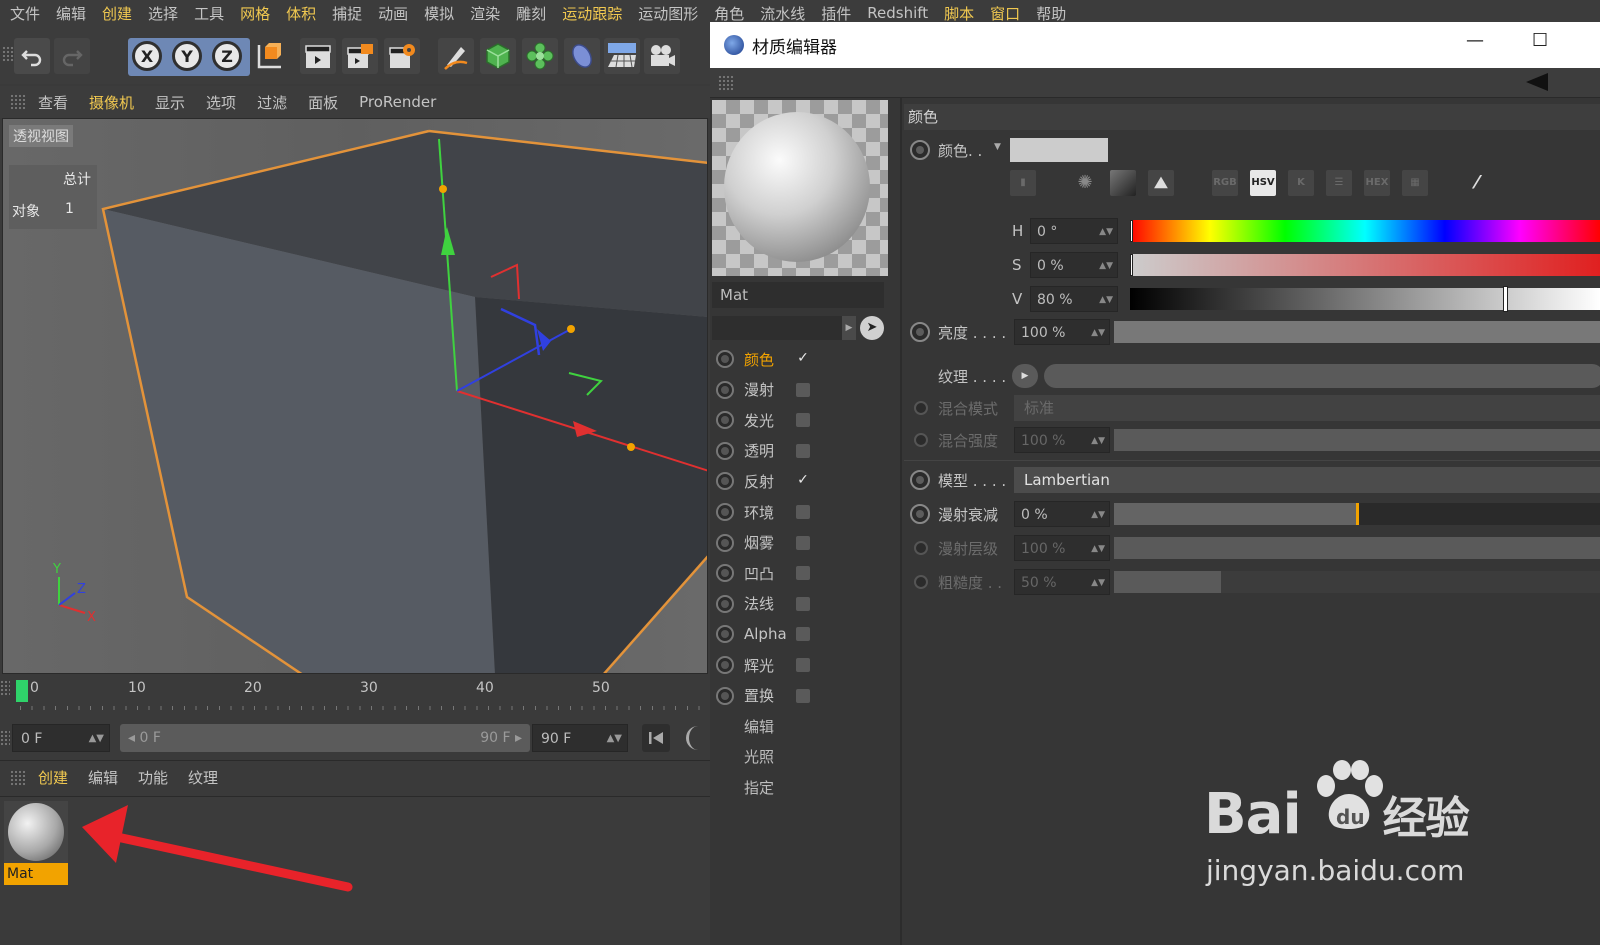 The height and width of the screenshot is (945, 1600). What do you see at coordinates (920, 150) in the screenshot?
I see `color-anim-radio` at bounding box center [920, 150].